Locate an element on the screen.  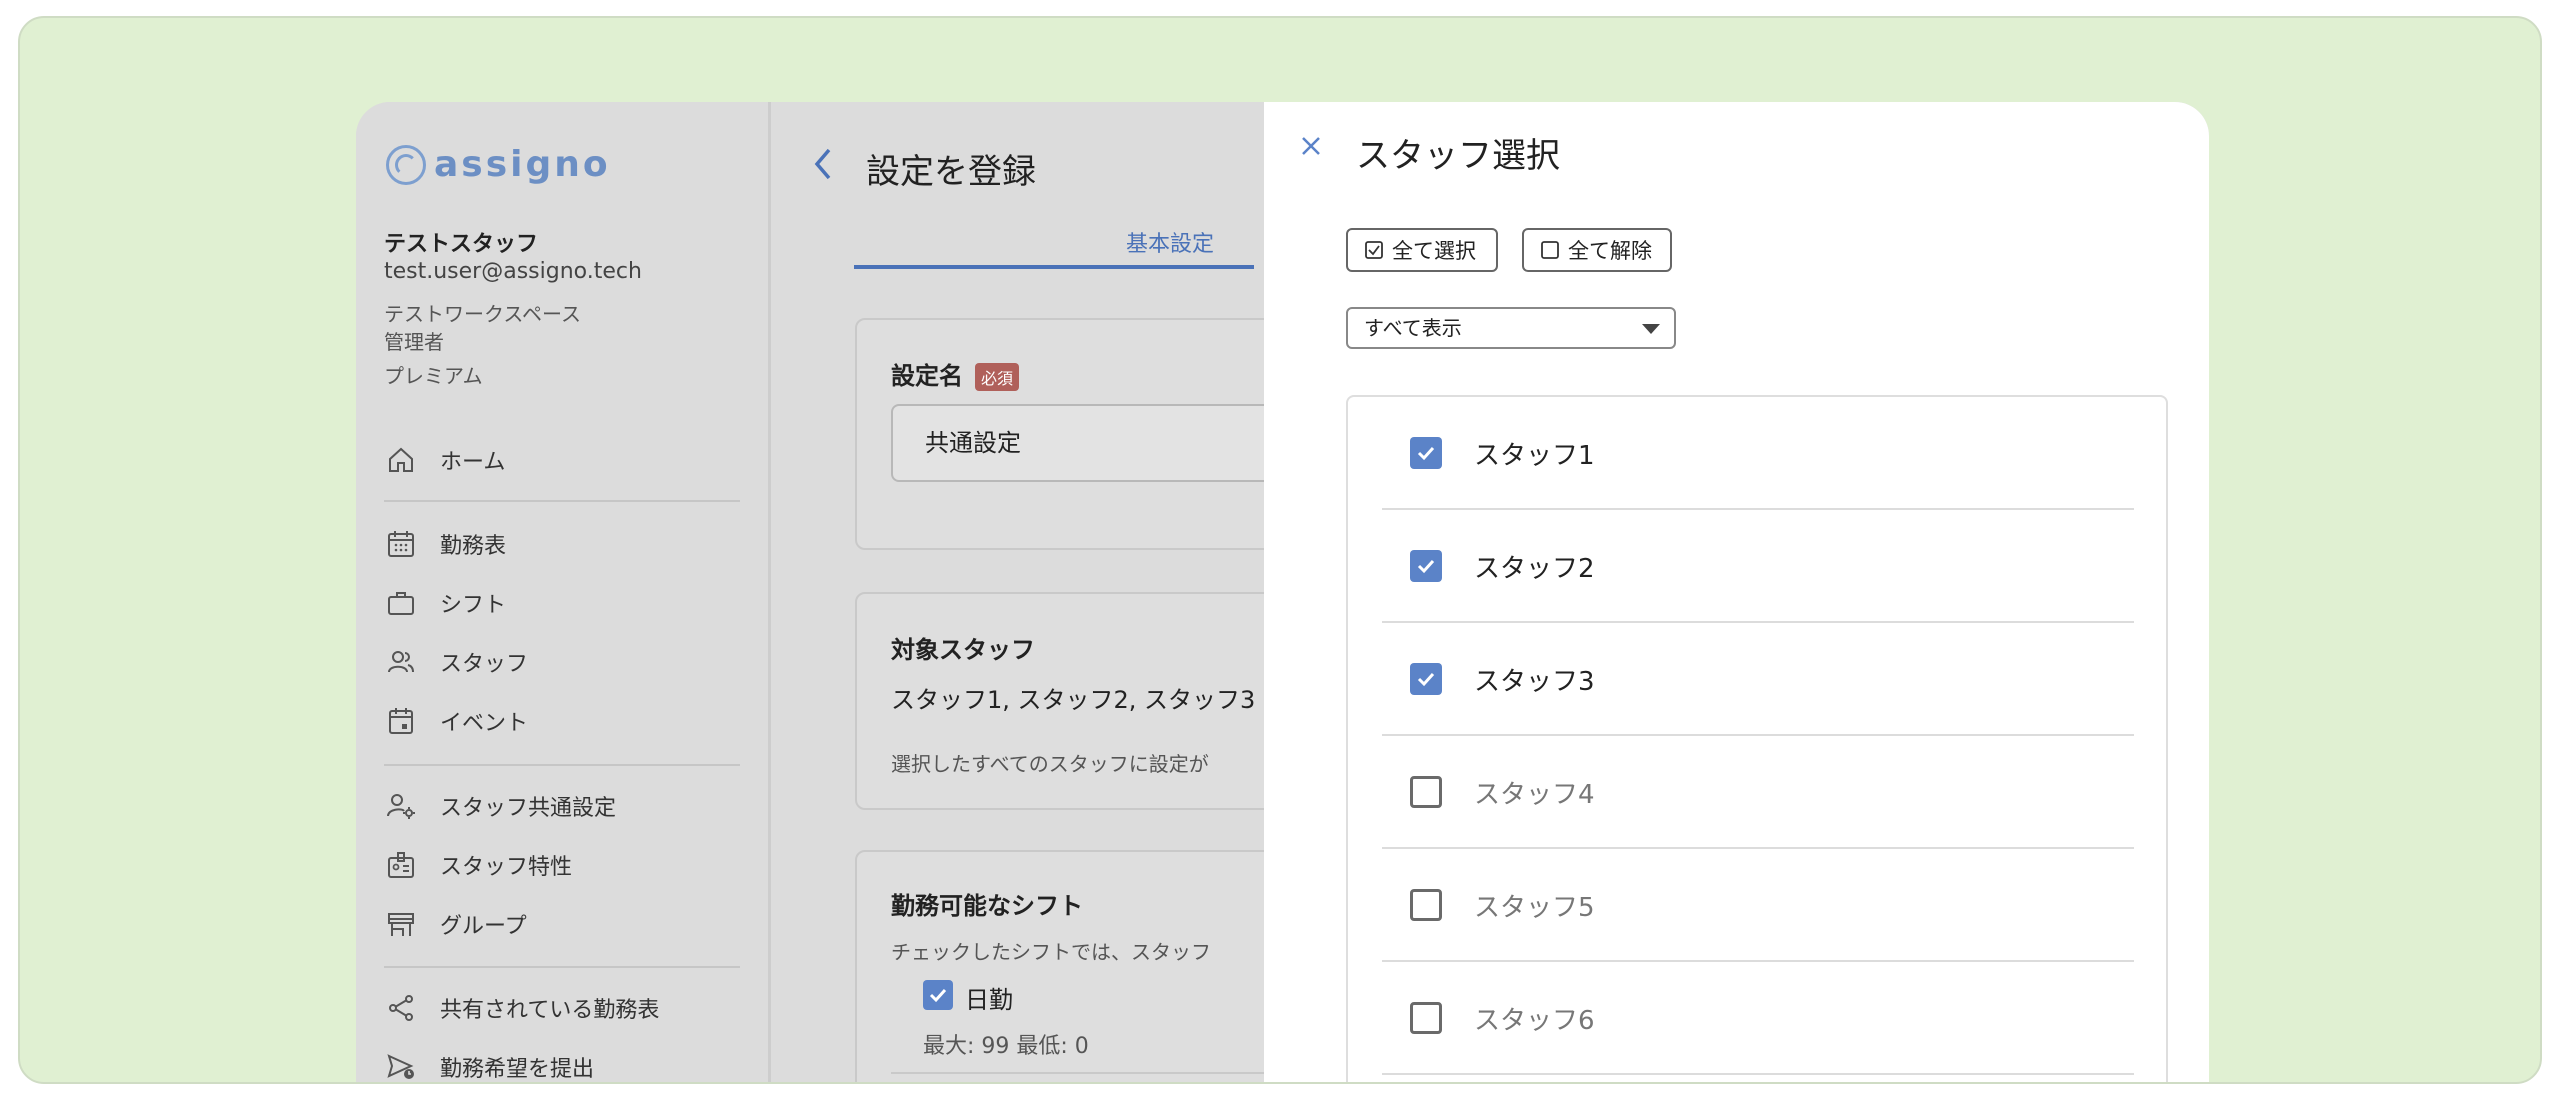
sidebar-item-group: グループ is located at coordinates (455, 924).